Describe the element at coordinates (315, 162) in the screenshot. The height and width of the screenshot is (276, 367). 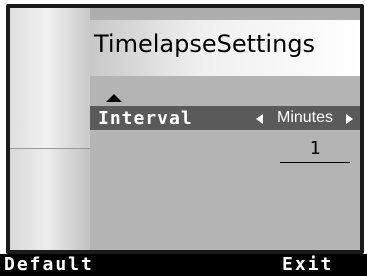
I see `value-underline` at that location.